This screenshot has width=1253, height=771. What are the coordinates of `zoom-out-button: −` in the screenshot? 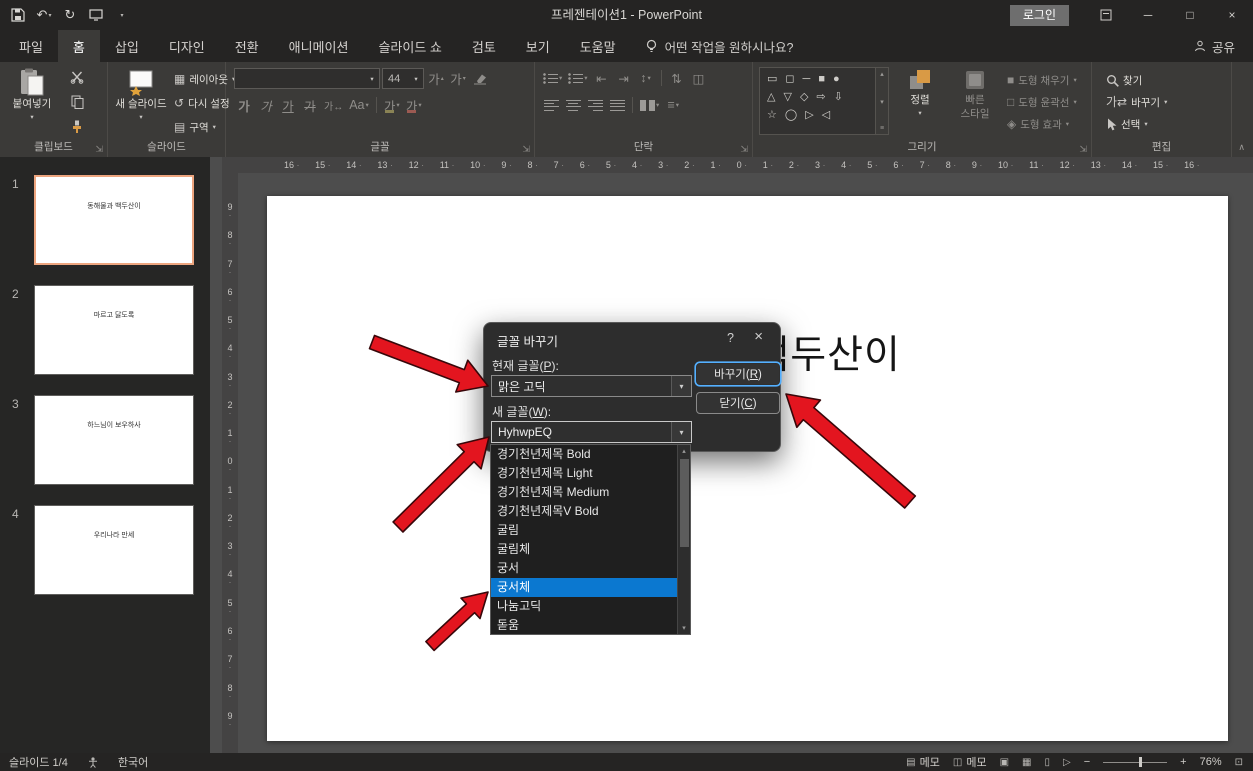 It's located at (1087, 762).